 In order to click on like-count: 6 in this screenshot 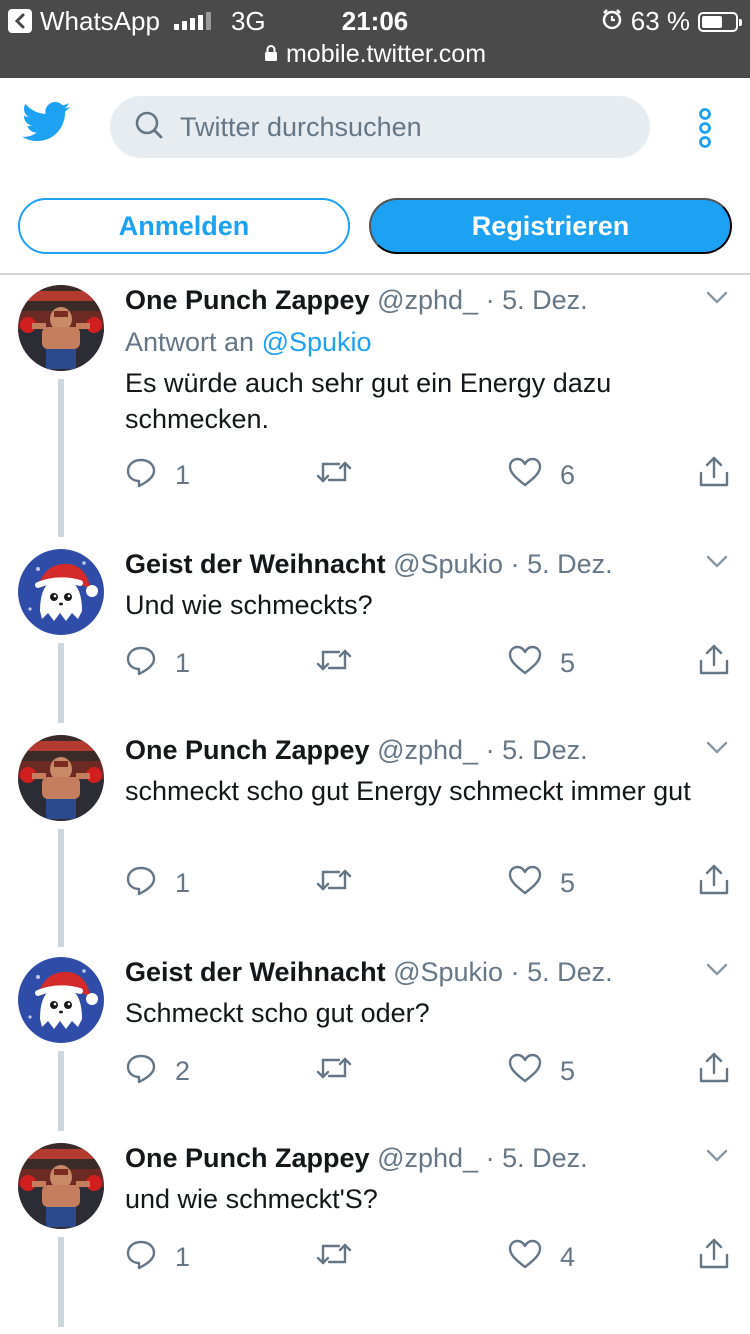, I will do `click(568, 474)`.